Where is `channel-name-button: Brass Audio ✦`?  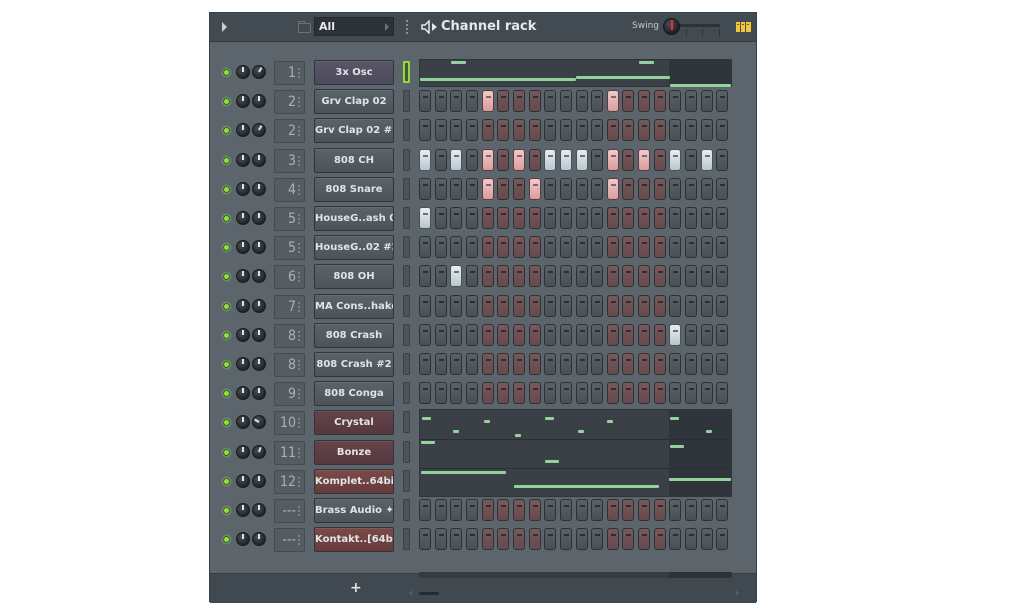
channel-name-button: Brass Audio ✦ is located at coordinates (354, 510).